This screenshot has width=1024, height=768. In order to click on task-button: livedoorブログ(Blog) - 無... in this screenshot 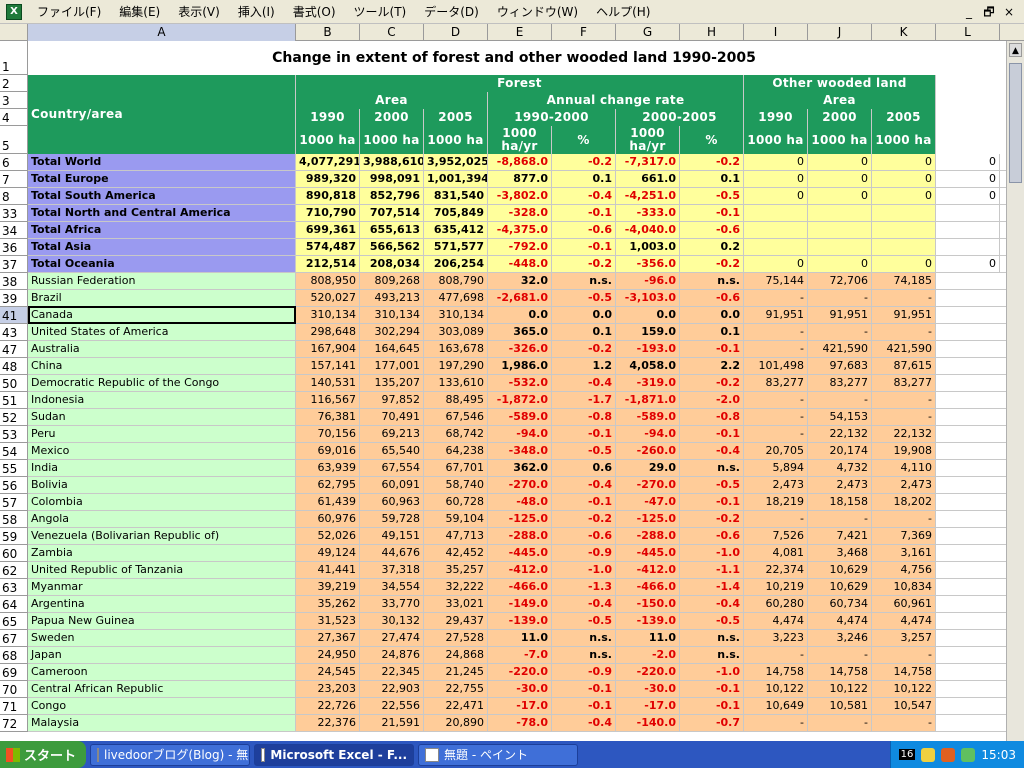, I will do `click(170, 754)`.